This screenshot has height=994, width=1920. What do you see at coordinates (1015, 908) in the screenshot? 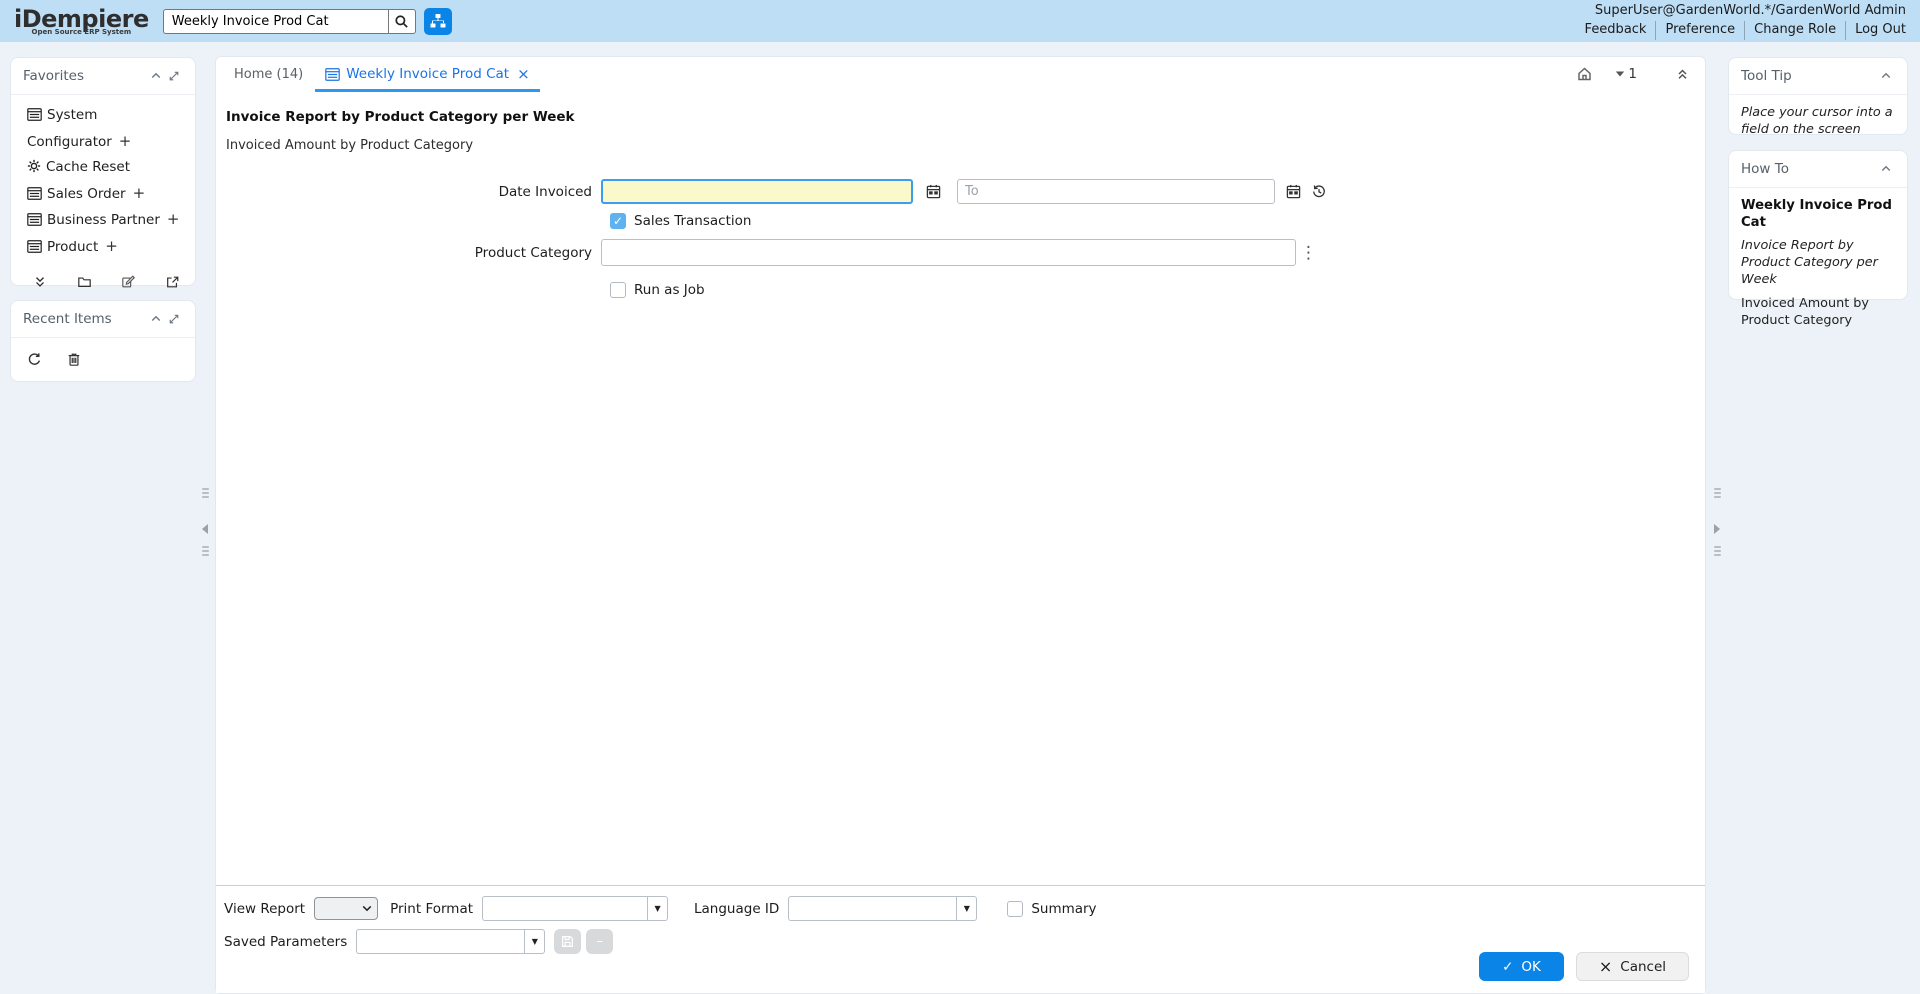
I see `summary-checkbox` at bounding box center [1015, 908].